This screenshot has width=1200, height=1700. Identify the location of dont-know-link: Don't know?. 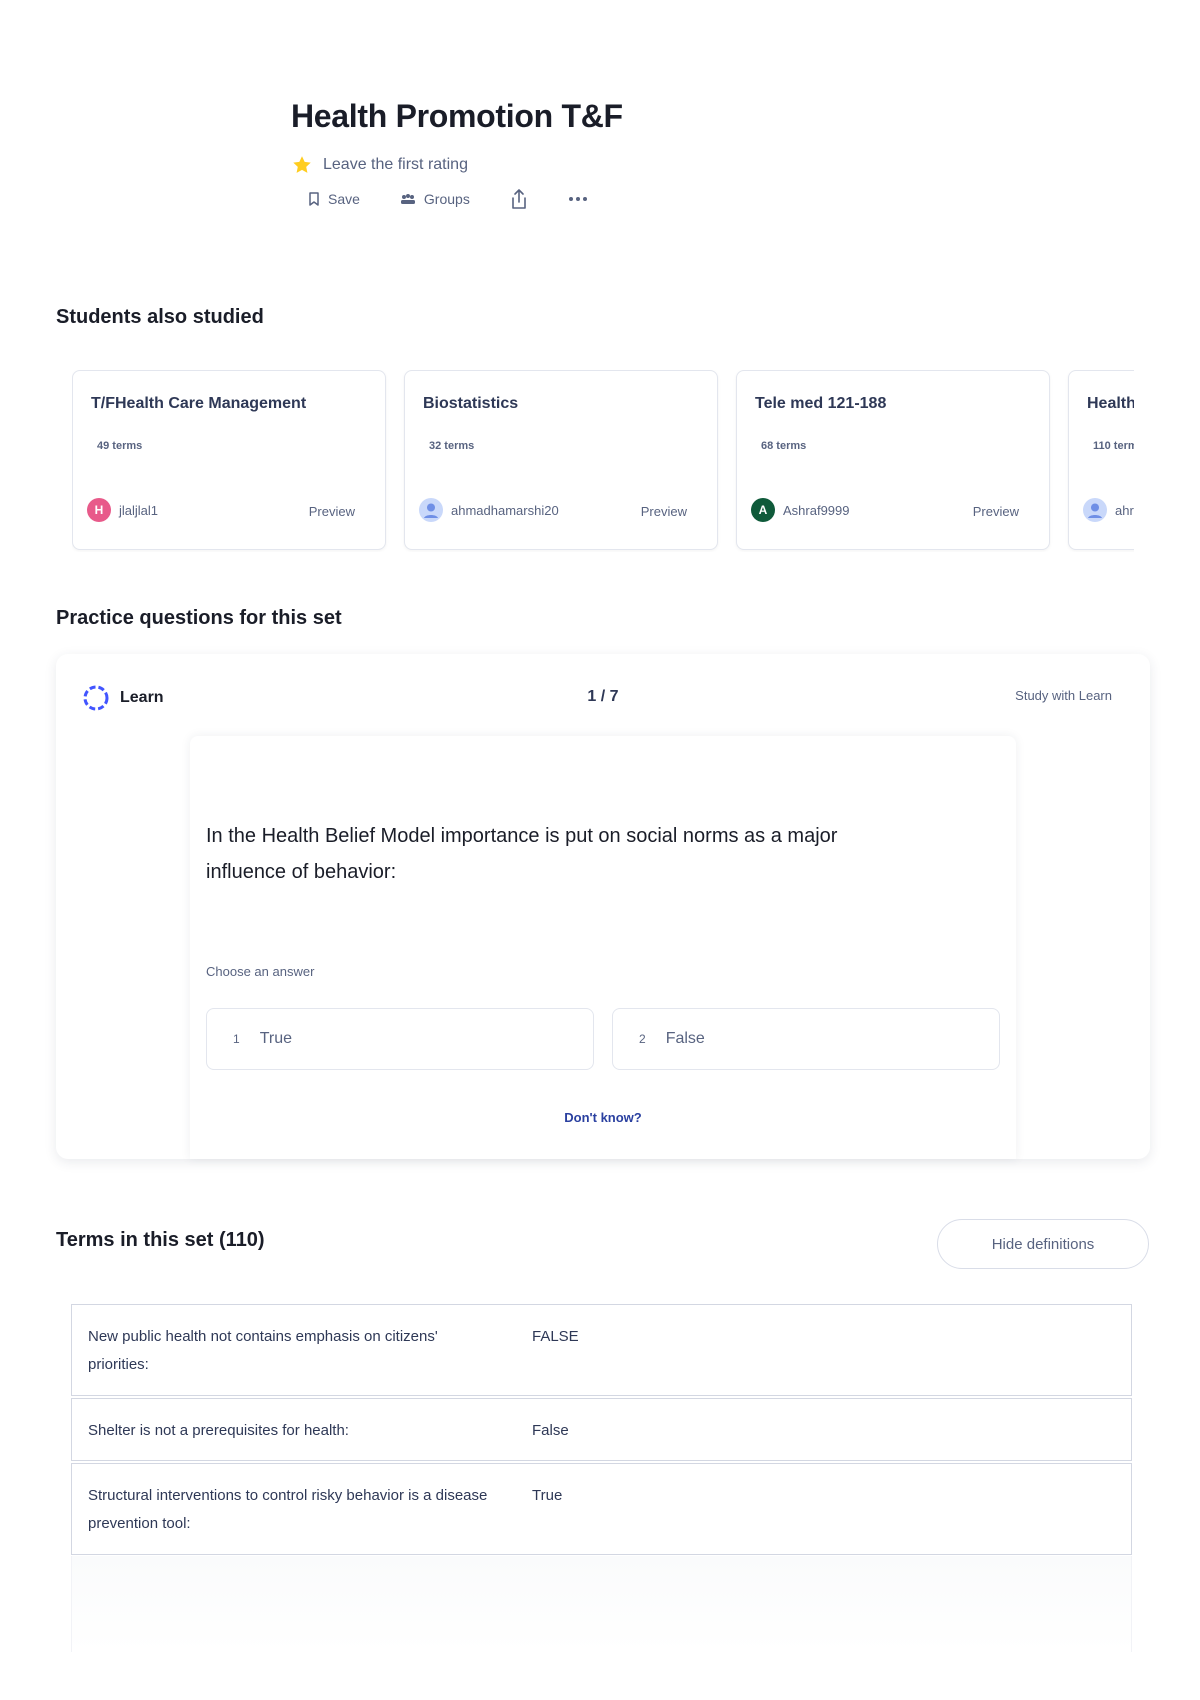
(603, 1117).